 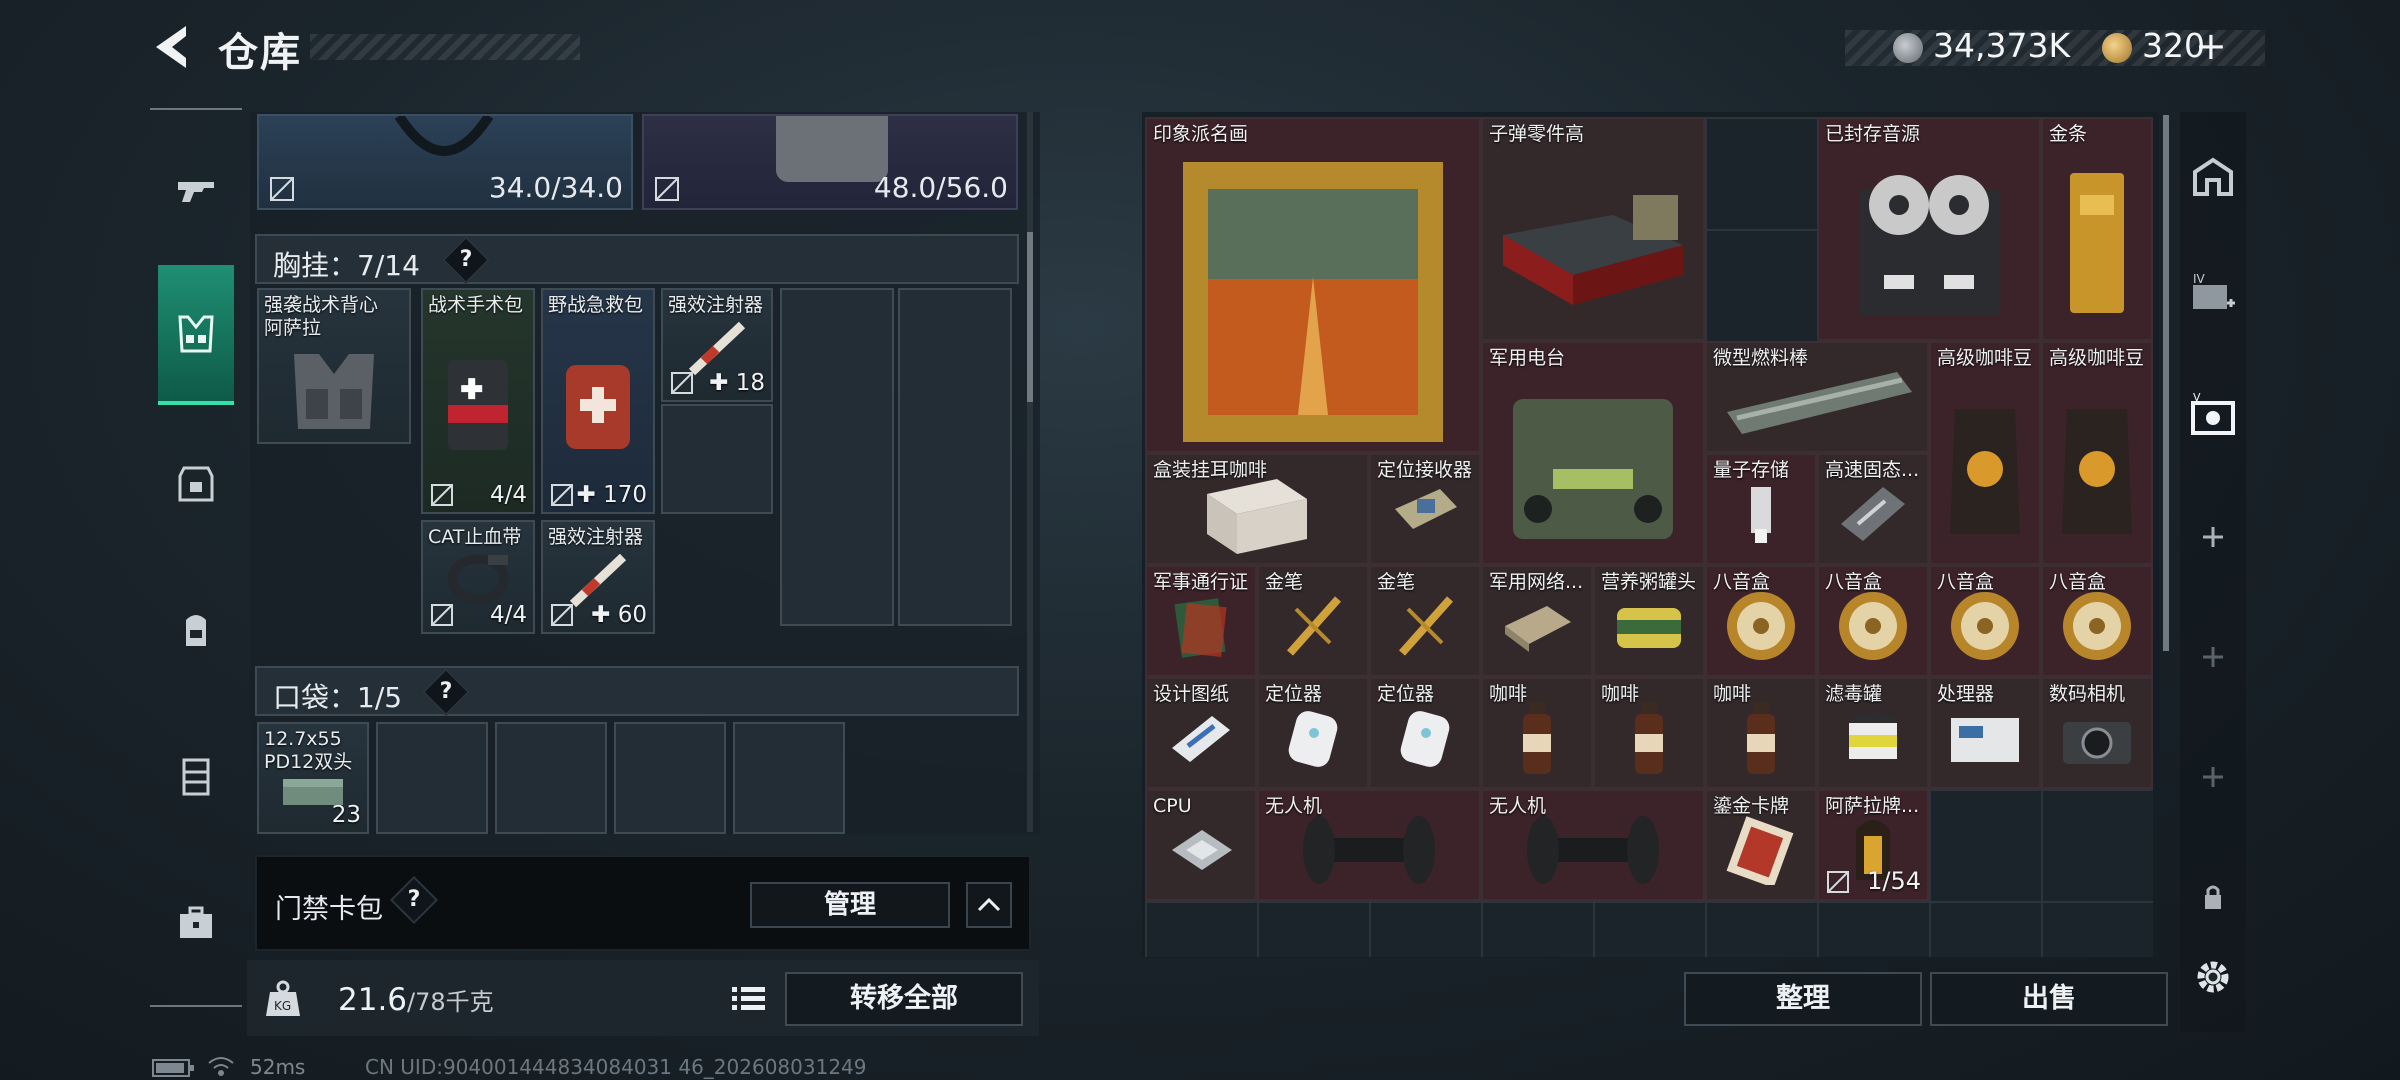 I want to click on stash-item-music-box-3: 八音盒, so click(x=1985, y=621).